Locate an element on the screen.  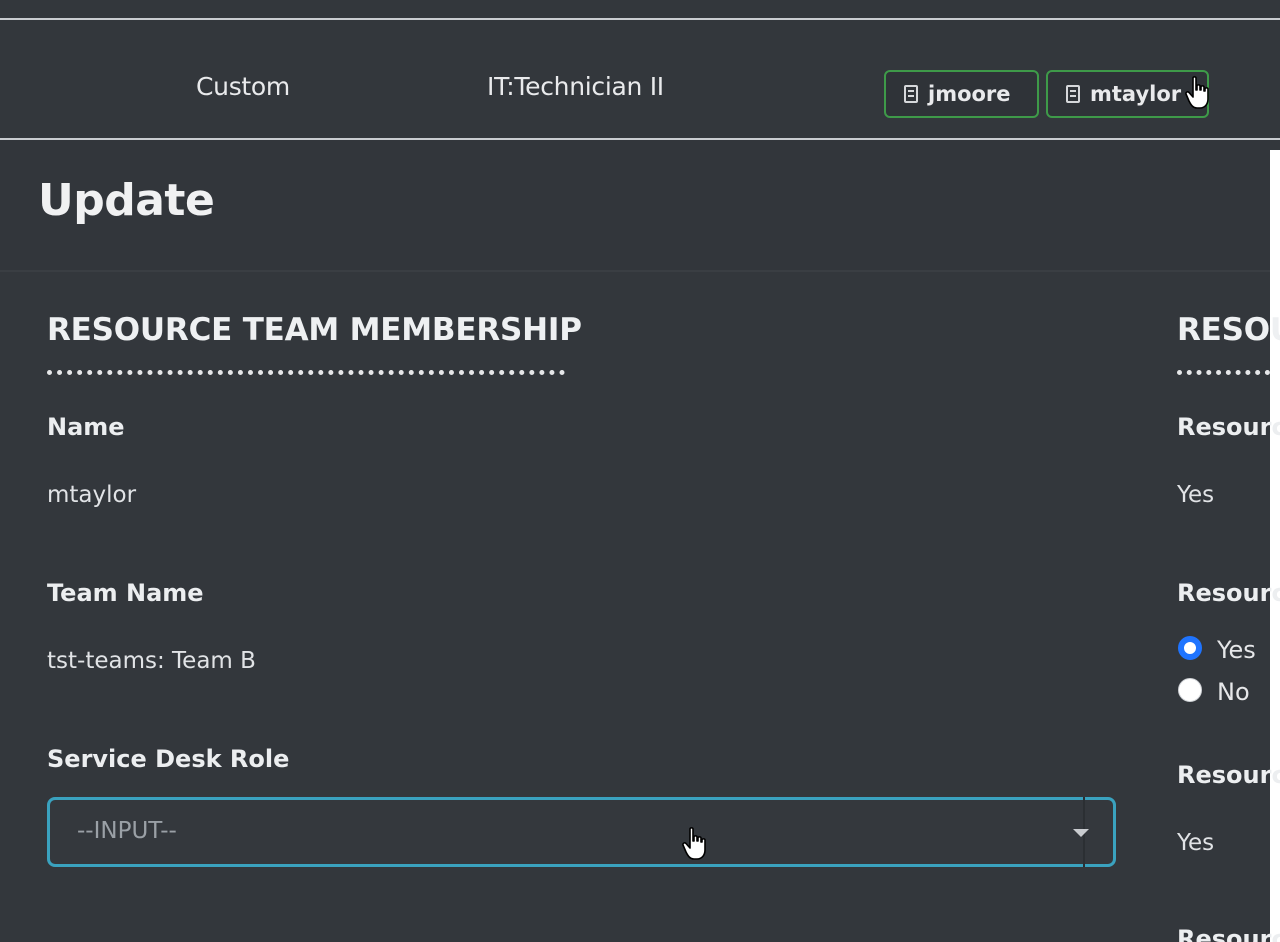
resource-field-1-label: Resourc is located at coordinates (1228, 427).